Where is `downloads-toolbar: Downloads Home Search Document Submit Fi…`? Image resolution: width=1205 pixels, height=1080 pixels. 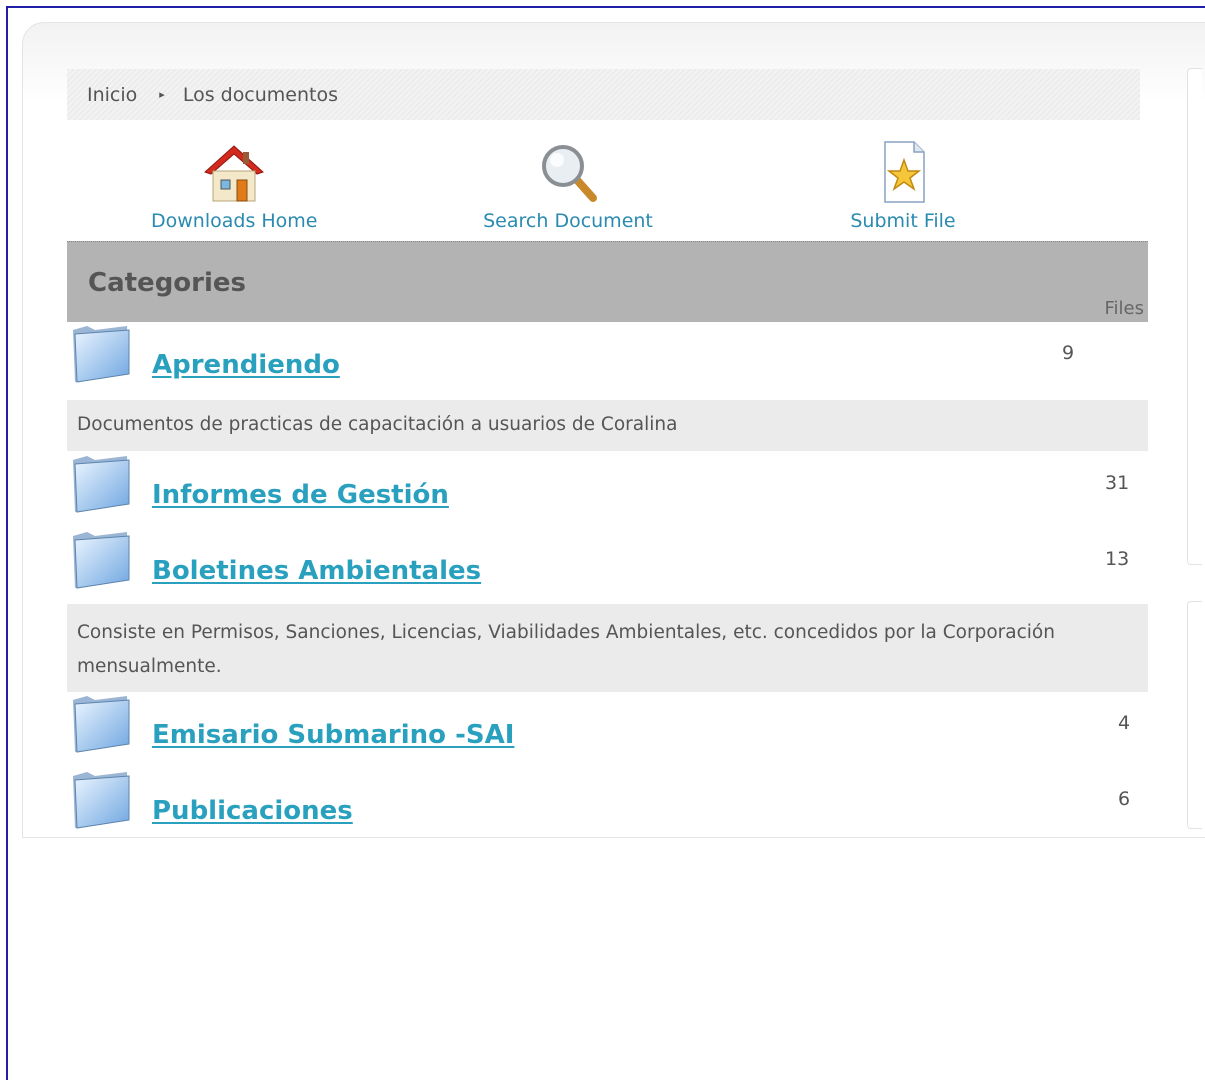 downloads-toolbar: Downloads Home Search Document Submit Fi… is located at coordinates (607, 190).